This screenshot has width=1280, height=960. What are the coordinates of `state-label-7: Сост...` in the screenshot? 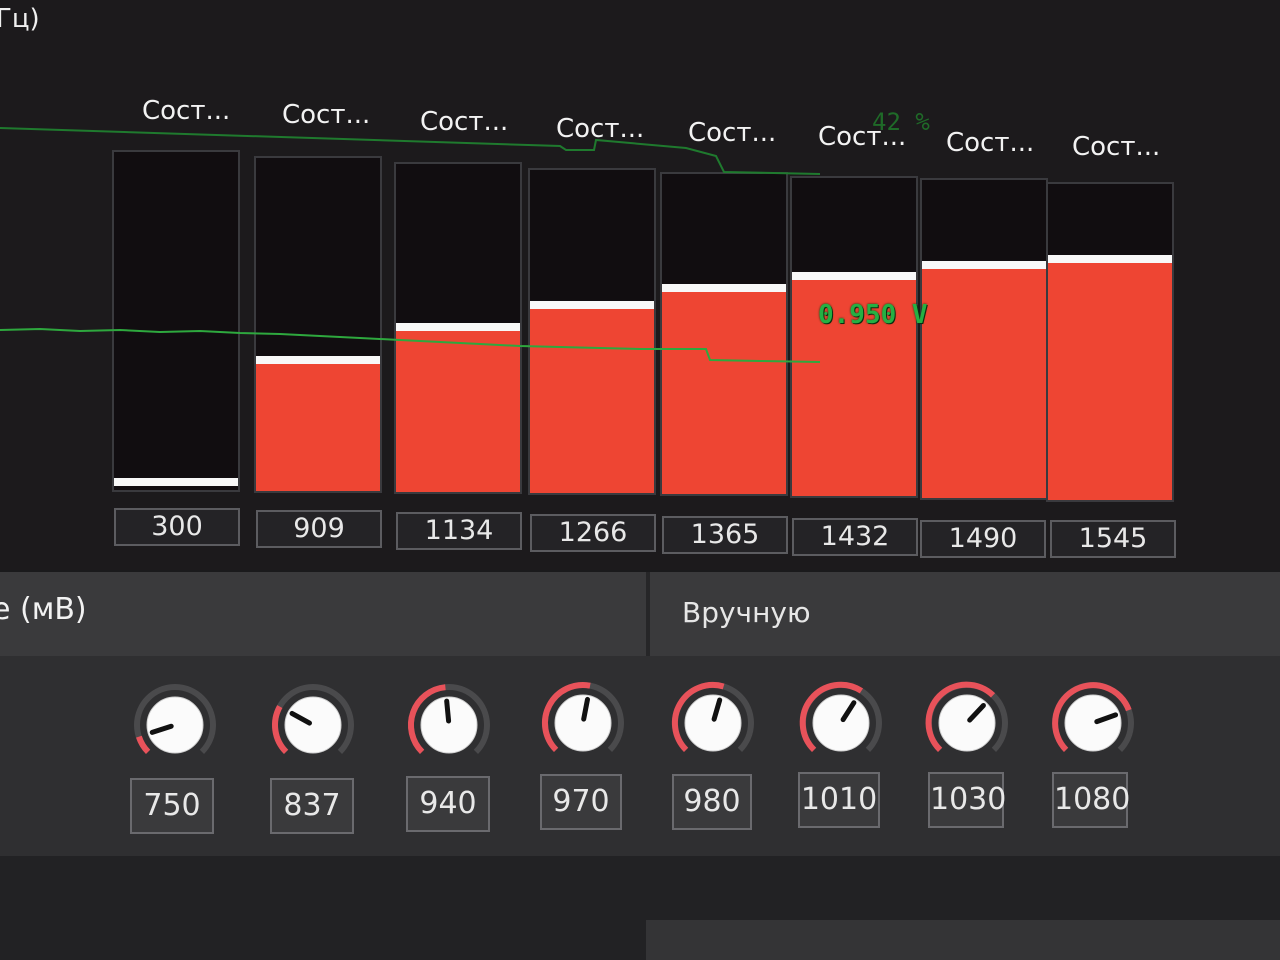 It's located at (990, 143).